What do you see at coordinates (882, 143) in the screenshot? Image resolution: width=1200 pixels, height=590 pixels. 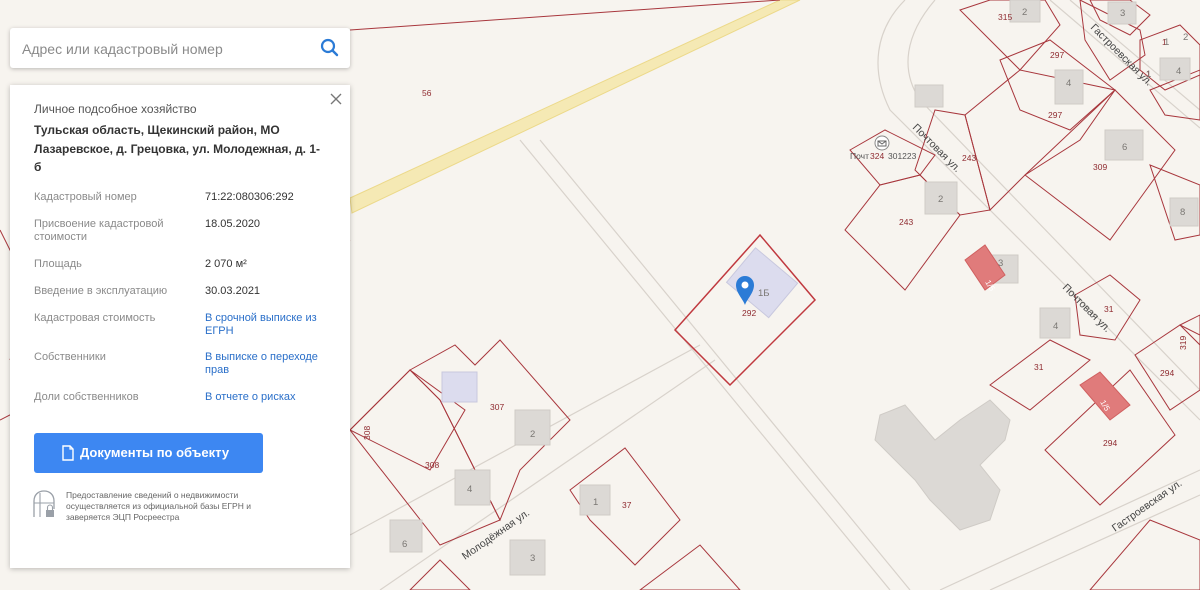 I see `post-office-icon` at bounding box center [882, 143].